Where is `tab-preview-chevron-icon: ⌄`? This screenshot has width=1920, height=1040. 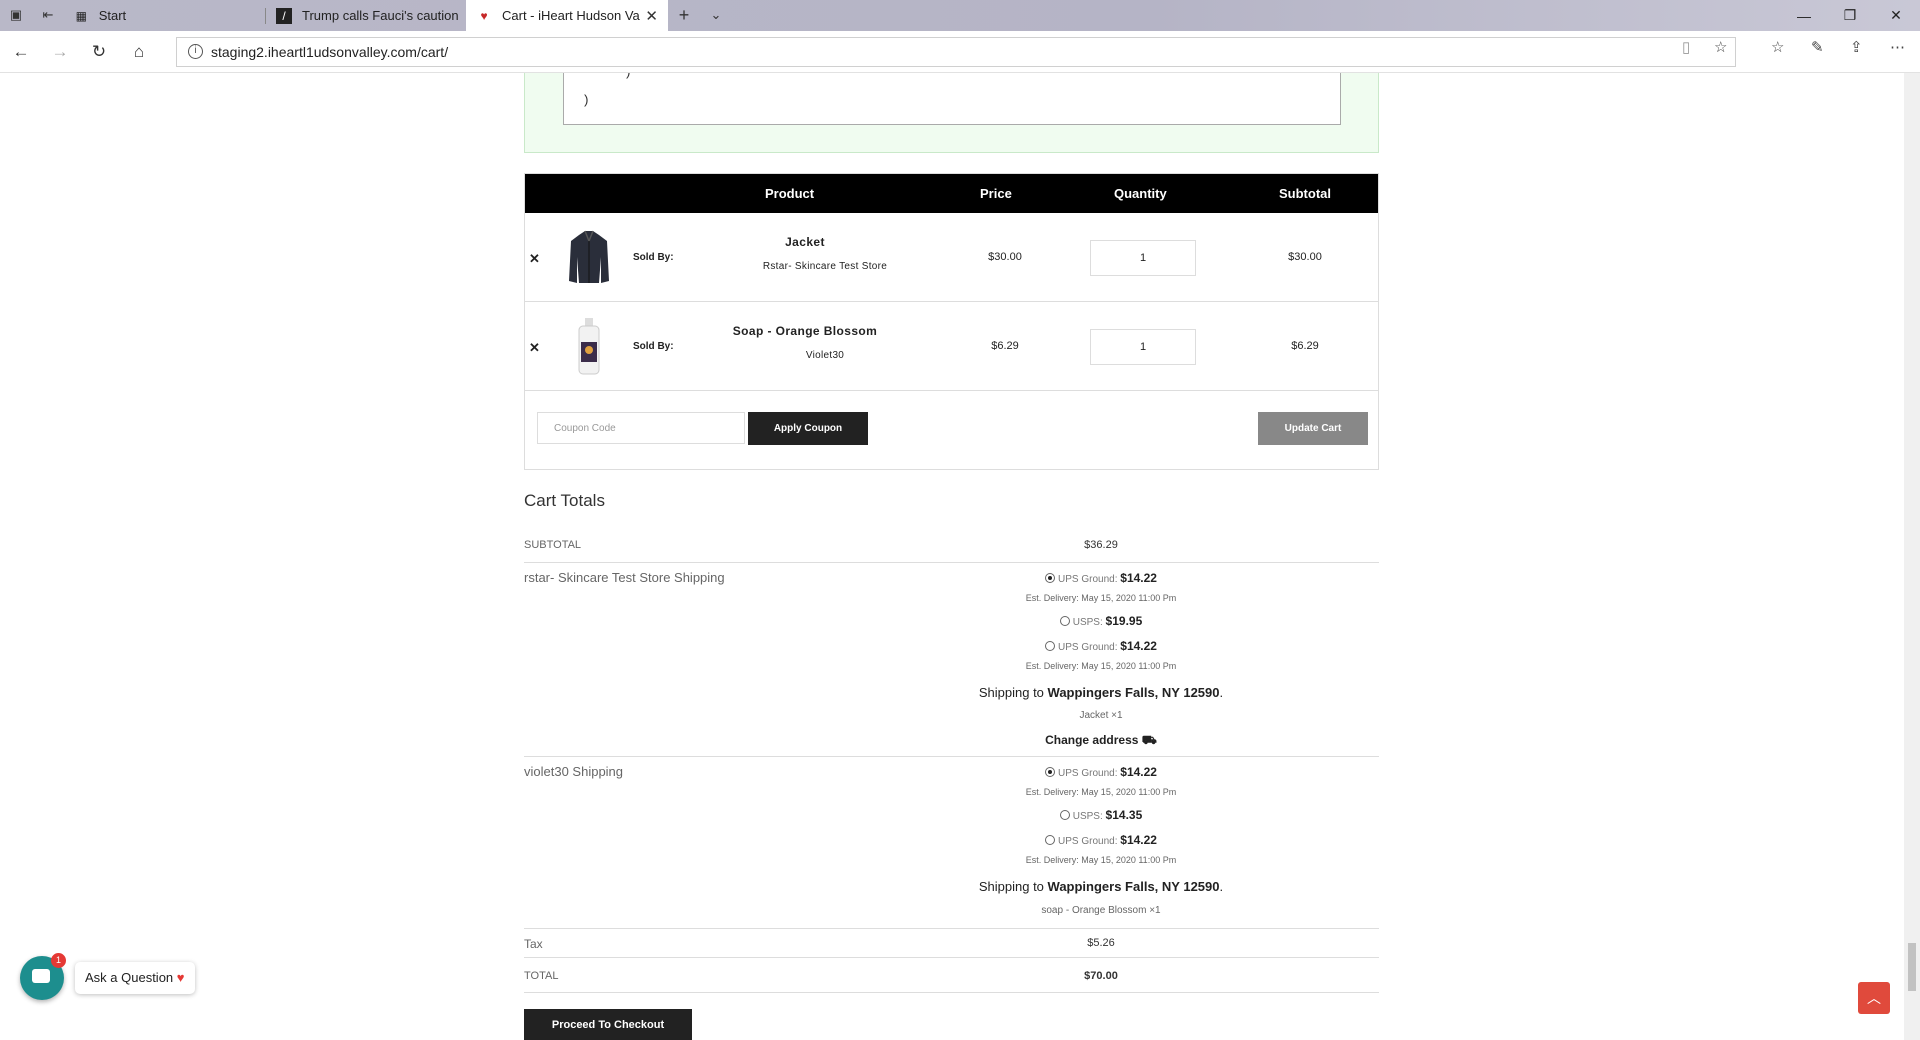 tab-preview-chevron-icon: ⌄ is located at coordinates (716, 15).